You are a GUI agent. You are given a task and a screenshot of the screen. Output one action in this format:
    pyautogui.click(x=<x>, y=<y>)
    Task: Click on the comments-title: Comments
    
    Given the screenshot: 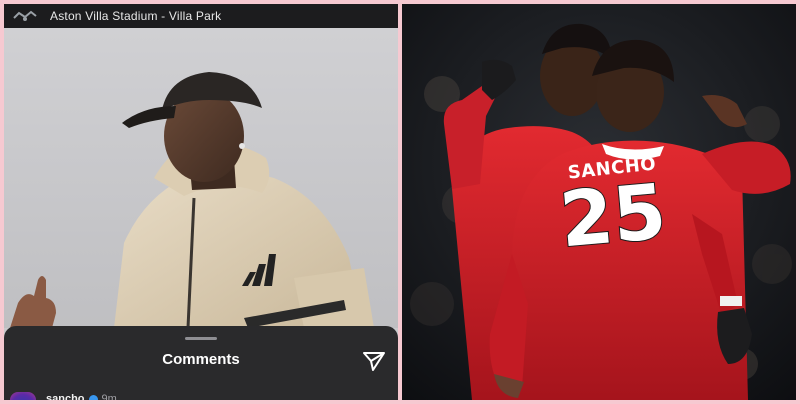 What is the action you would take?
    pyautogui.click(x=201, y=359)
    